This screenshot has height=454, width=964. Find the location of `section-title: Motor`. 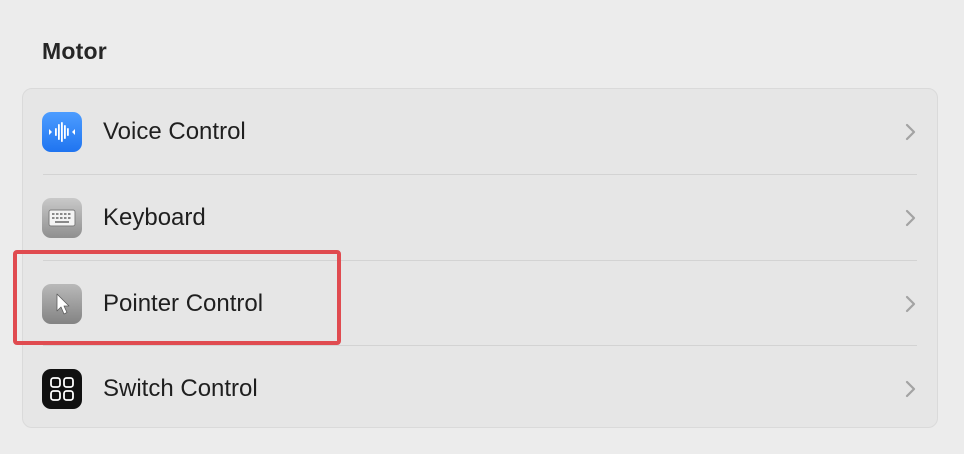

section-title: Motor is located at coordinates (74, 51).